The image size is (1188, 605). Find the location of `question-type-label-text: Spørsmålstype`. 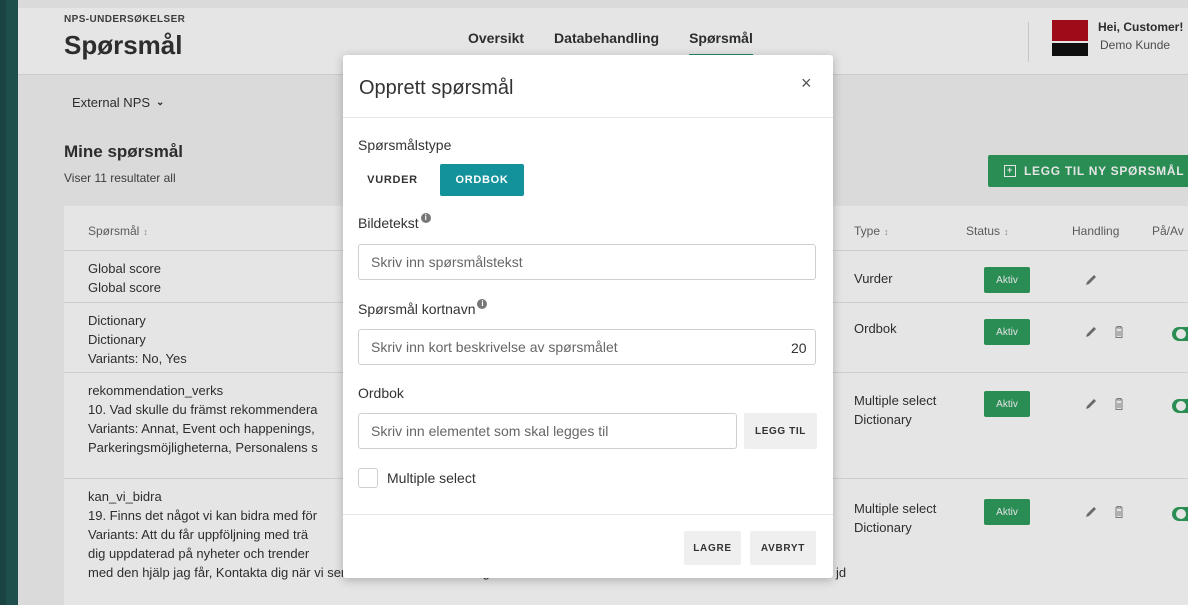

question-type-label-text: Spørsmålstype is located at coordinates (405, 145).